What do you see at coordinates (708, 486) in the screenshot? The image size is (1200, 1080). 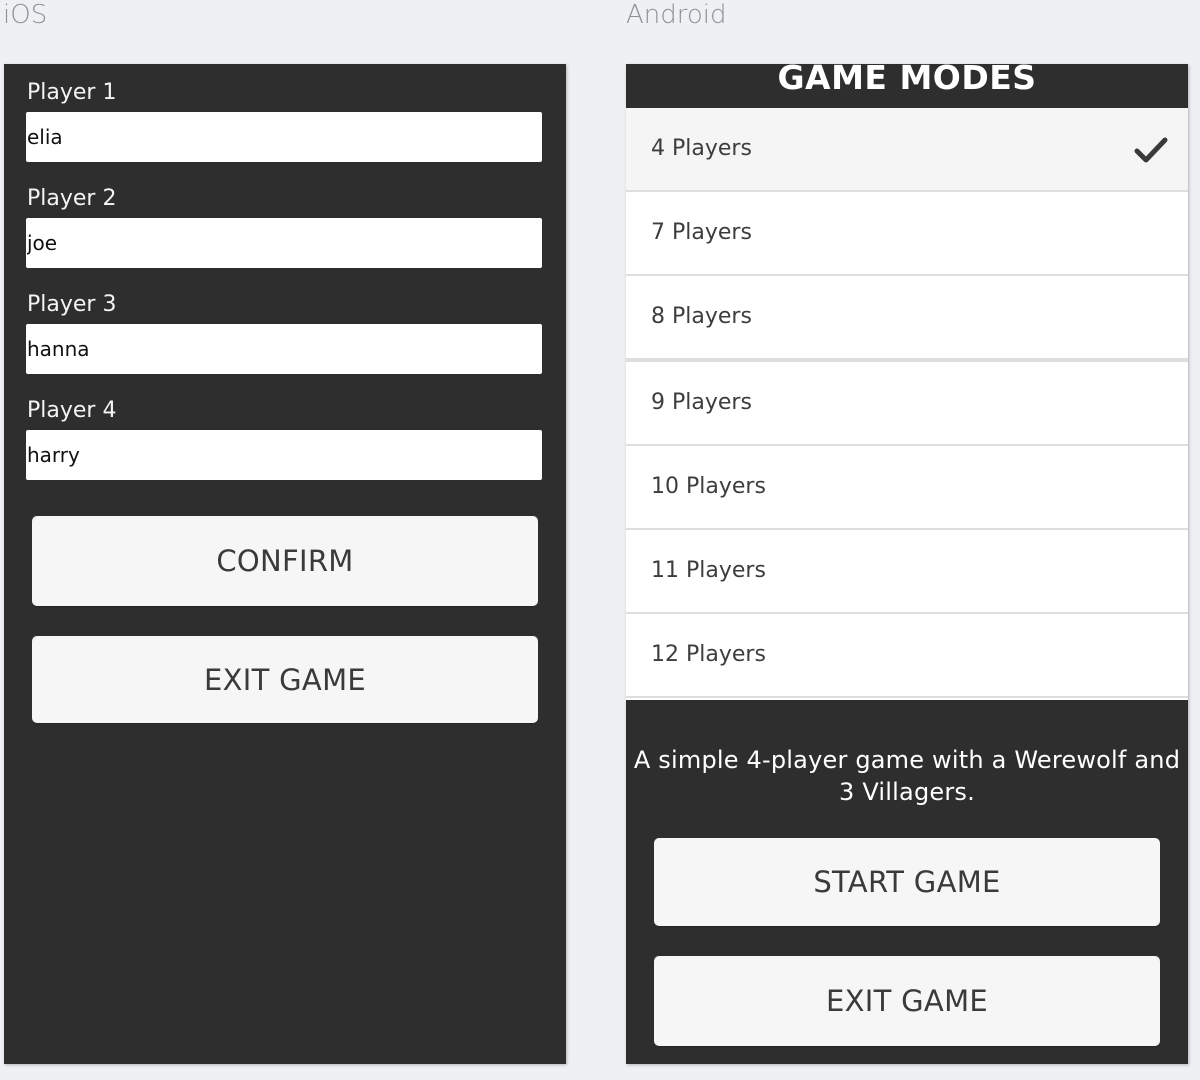 I see `mode-item-label: 10 Players` at bounding box center [708, 486].